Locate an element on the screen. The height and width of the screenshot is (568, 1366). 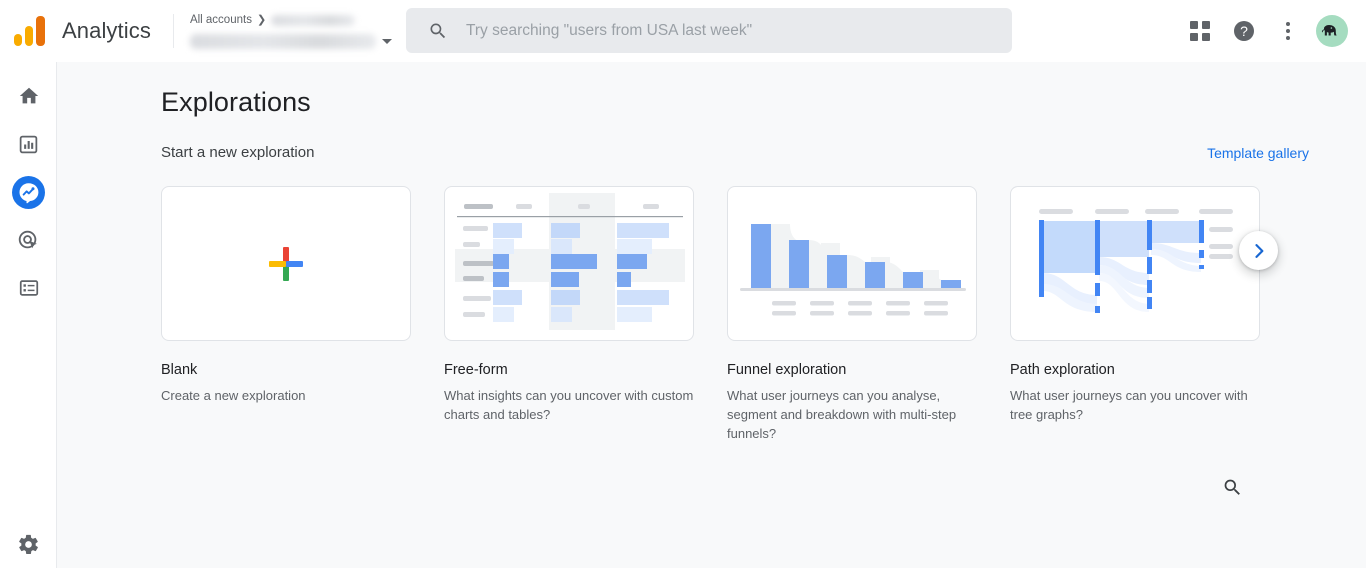
app-header: Analytics All accounts ❯ ? is located at coordinates (683, 31).